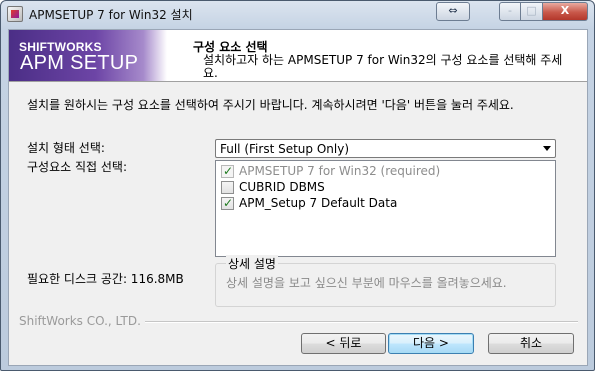 The height and width of the screenshot is (371, 595). What do you see at coordinates (105, 279) in the screenshot?
I see `disk-space-required: 필요한 디스크 공간: 116.8MB` at bounding box center [105, 279].